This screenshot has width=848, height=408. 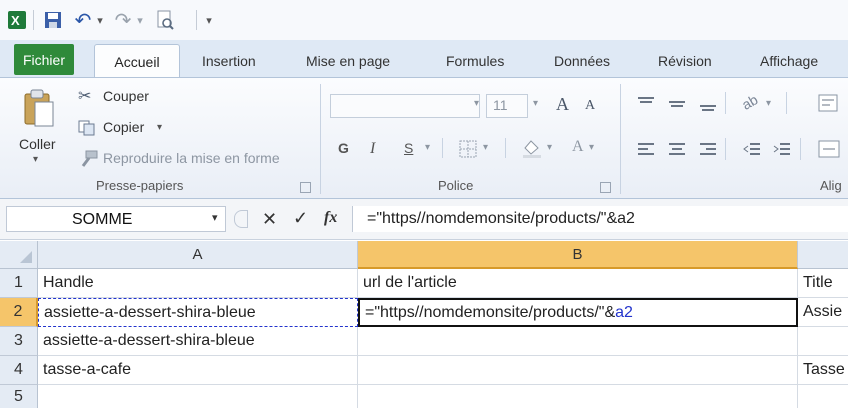 What do you see at coordinates (305, 187) in the screenshot?
I see `clipboard-launcher-icon` at bounding box center [305, 187].